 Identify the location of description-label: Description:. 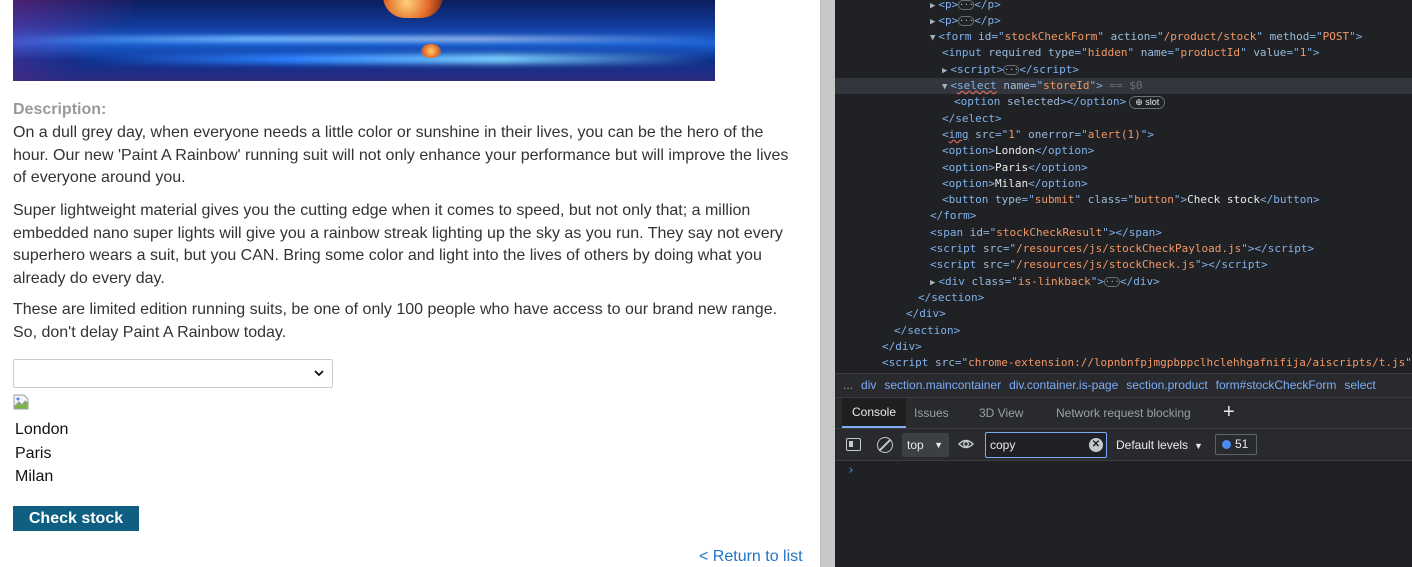
(60, 109).